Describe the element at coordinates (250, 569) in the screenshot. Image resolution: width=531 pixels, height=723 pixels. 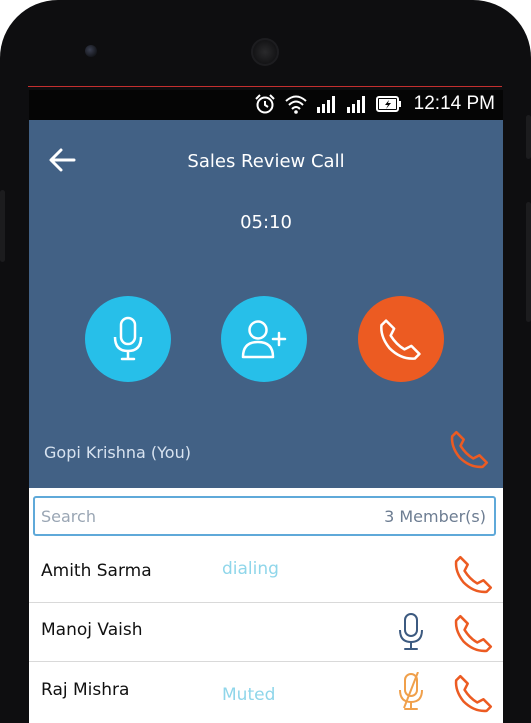
I see `participant-status: dialing` at that location.